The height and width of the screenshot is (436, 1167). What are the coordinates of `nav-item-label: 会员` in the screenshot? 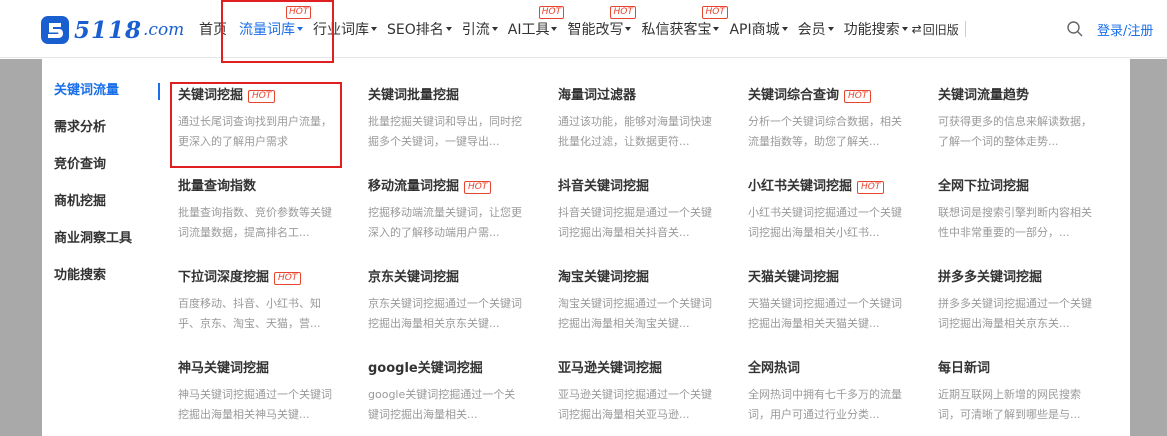 It's located at (811, 30).